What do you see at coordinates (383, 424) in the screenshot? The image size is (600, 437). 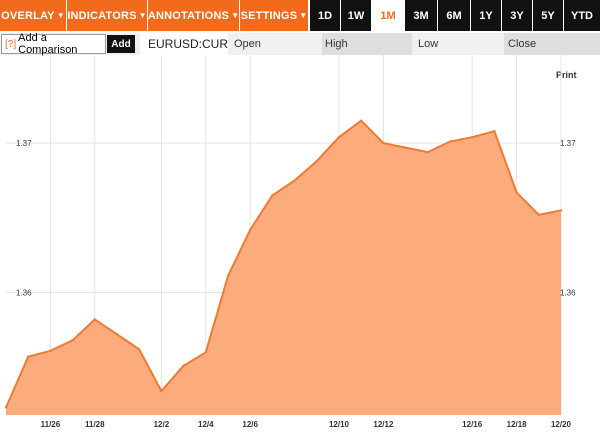 I see `x-tick-label: 12/12` at bounding box center [383, 424].